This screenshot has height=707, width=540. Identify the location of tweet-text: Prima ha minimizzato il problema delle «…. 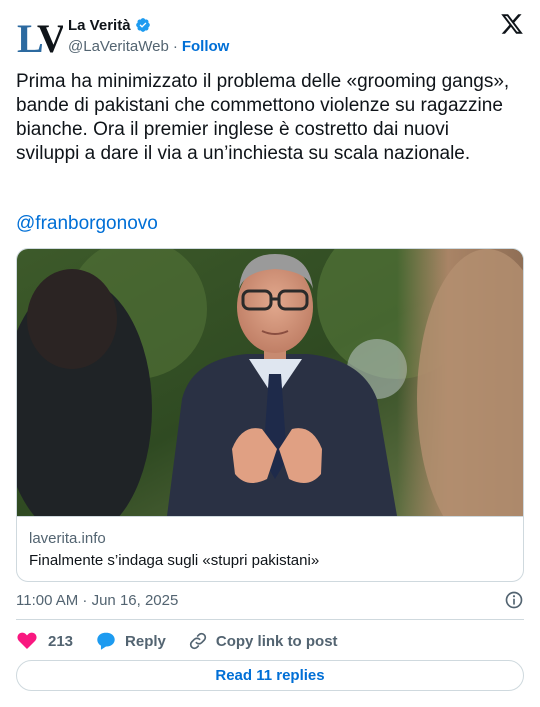
(265, 117).